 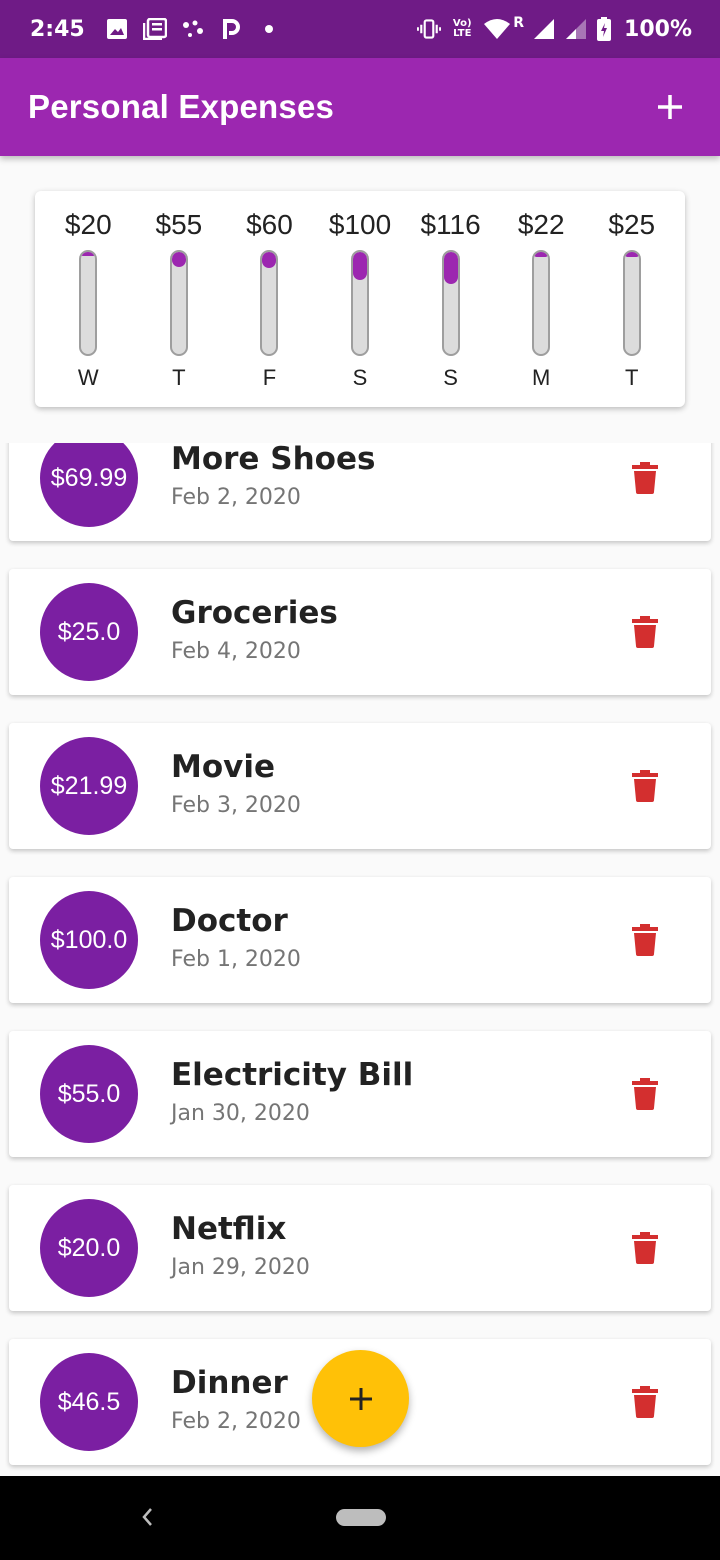 What do you see at coordinates (292, 1075) in the screenshot?
I see `expense-title: Electricity Bill` at bounding box center [292, 1075].